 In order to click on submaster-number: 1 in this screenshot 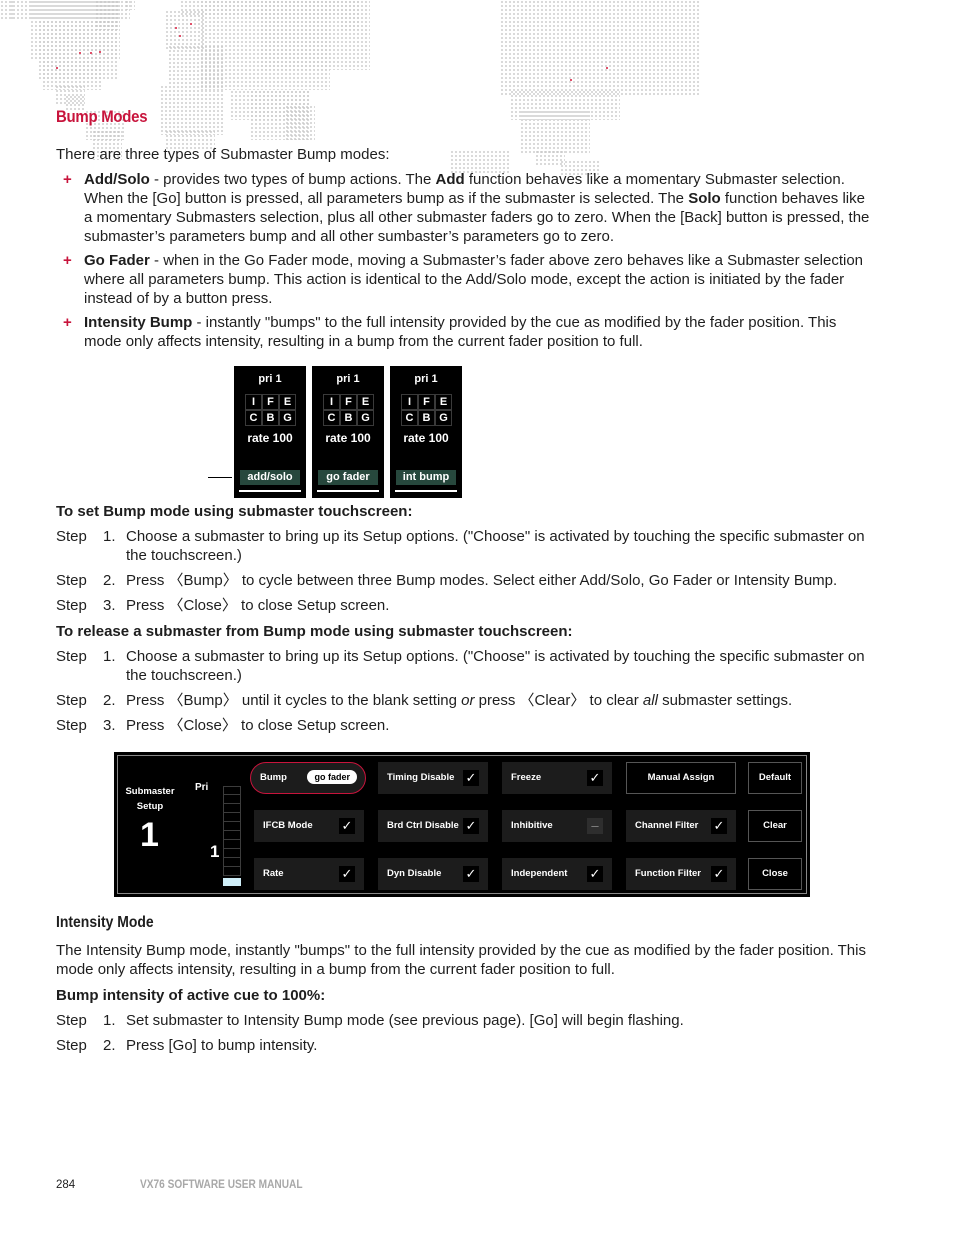, I will do `click(149, 835)`.